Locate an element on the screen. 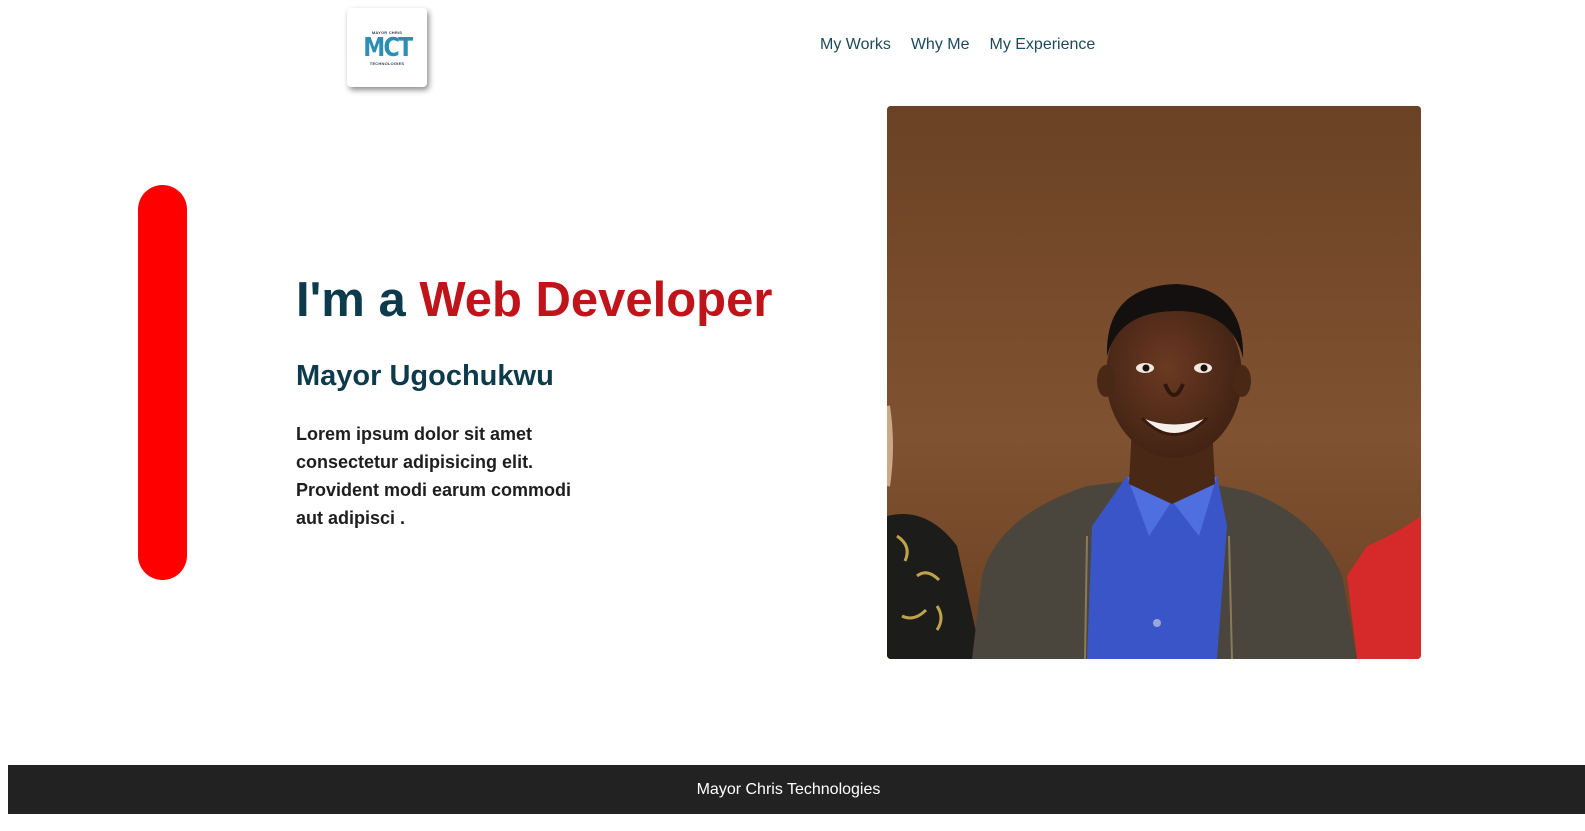 This screenshot has width=1585, height=831. site-footer: Mayor Chris Technologies is located at coordinates (796, 789).